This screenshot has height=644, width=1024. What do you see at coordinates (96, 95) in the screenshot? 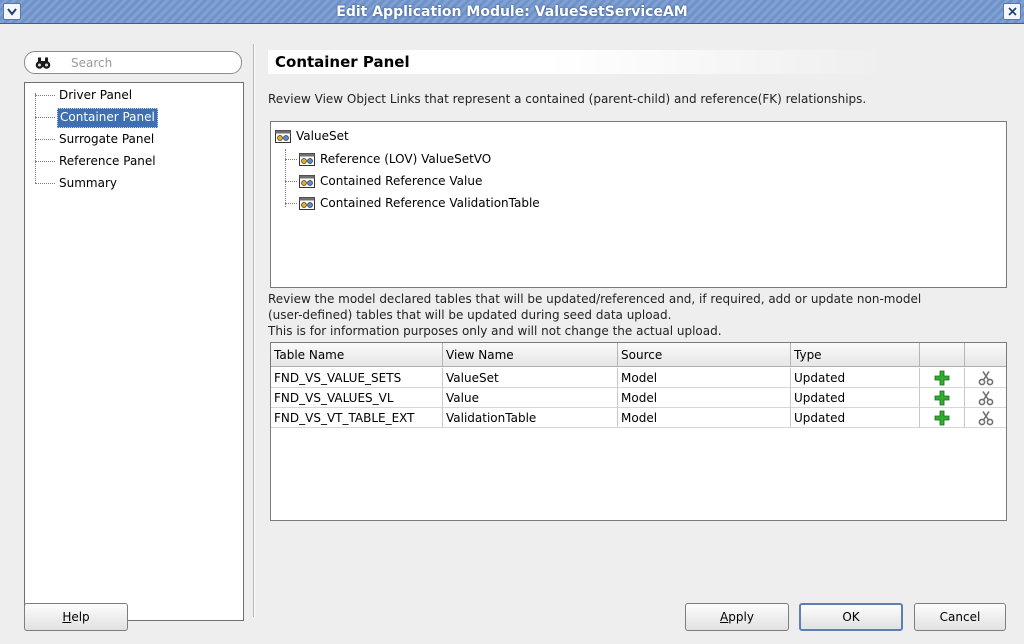
I see `nav-item-label: Driver Panel` at bounding box center [96, 95].